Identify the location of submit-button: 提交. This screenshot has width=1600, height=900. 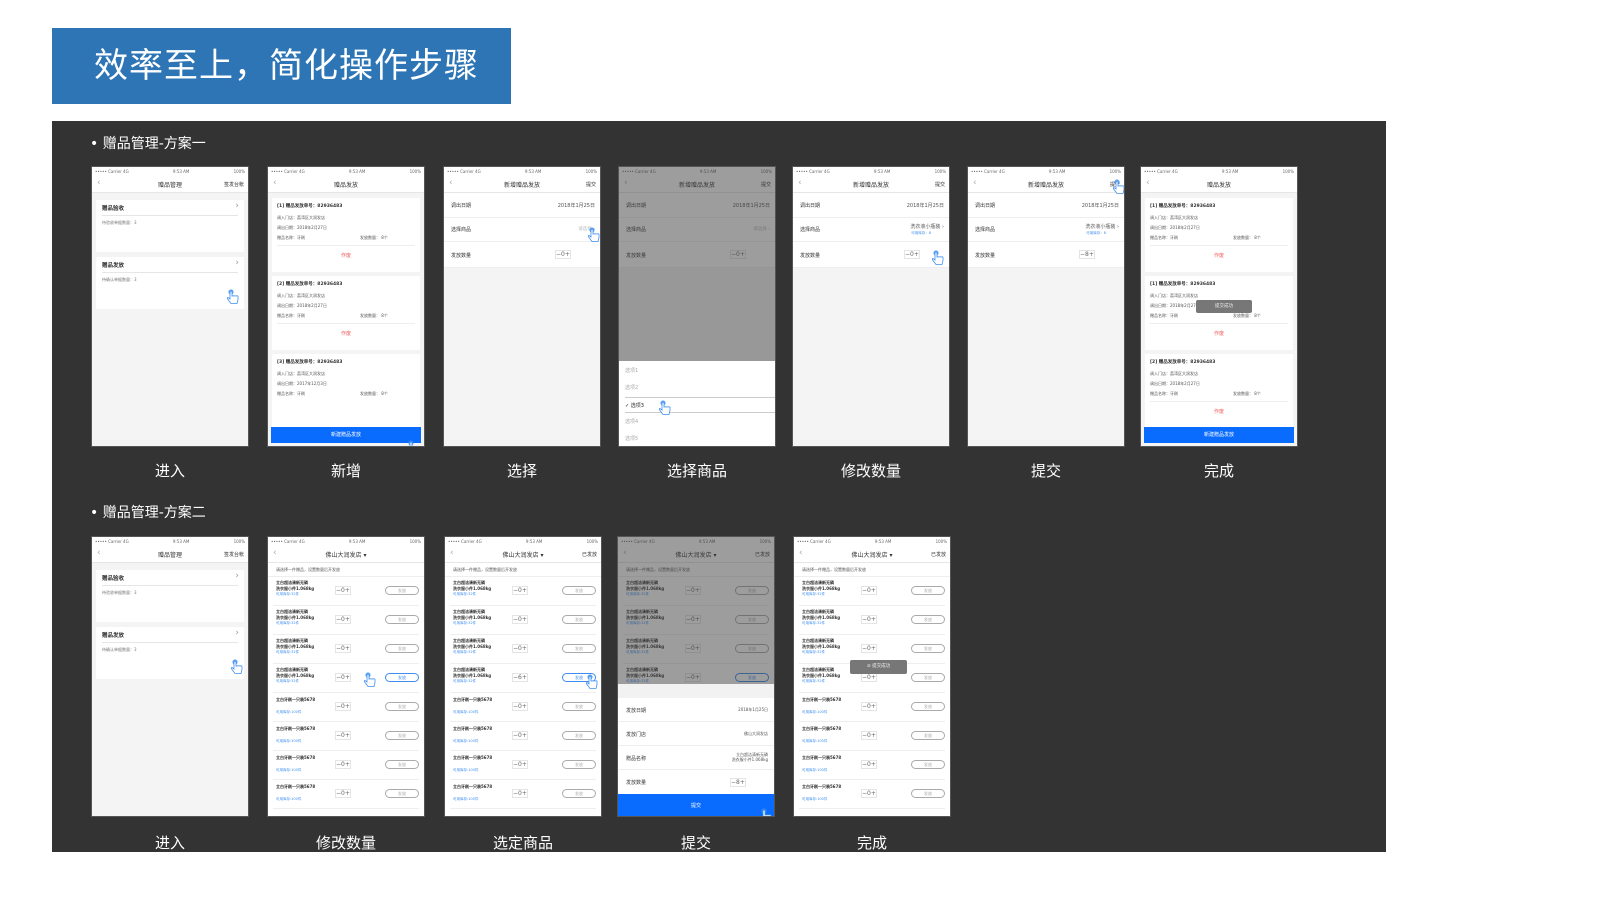
(696, 805).